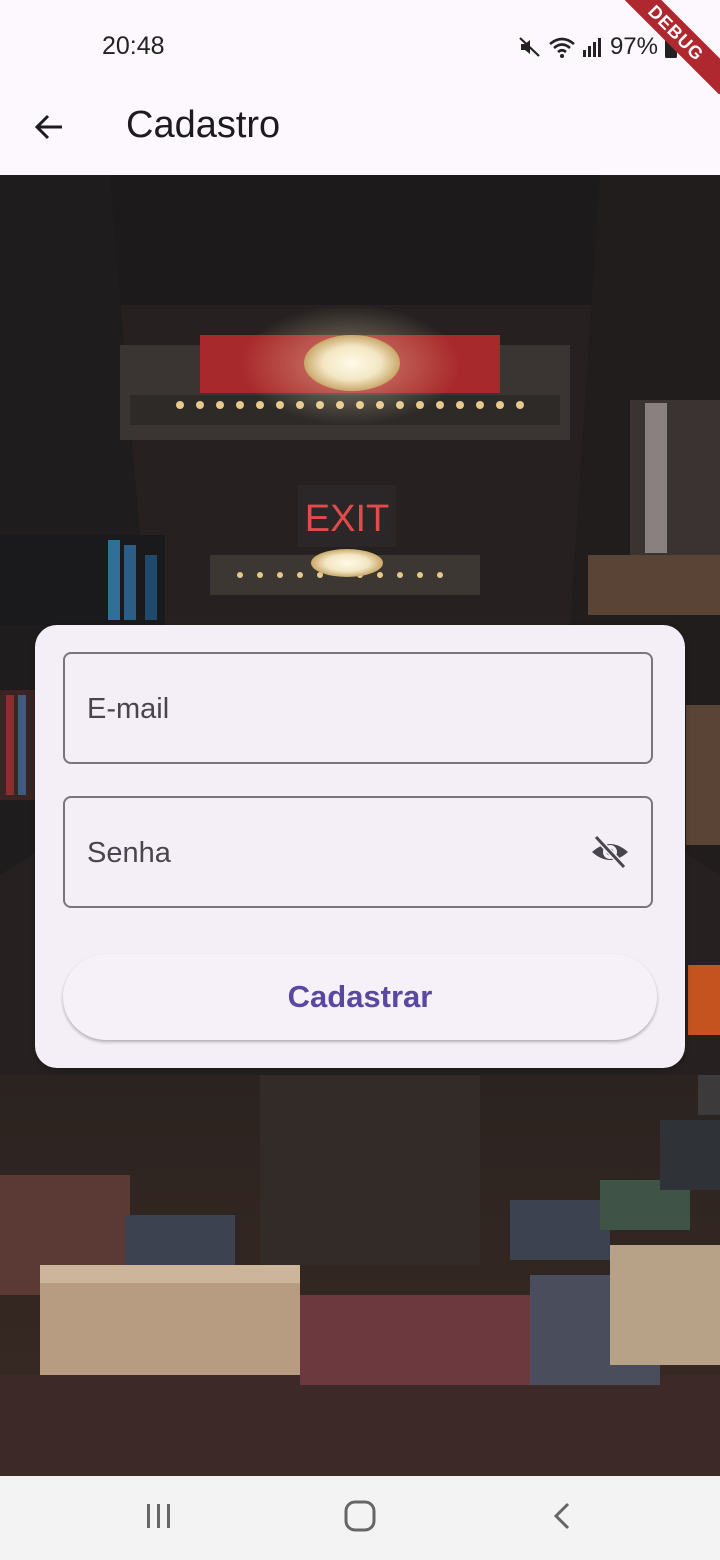  I want to click on recent-apps-icon, so click(159, 1518).